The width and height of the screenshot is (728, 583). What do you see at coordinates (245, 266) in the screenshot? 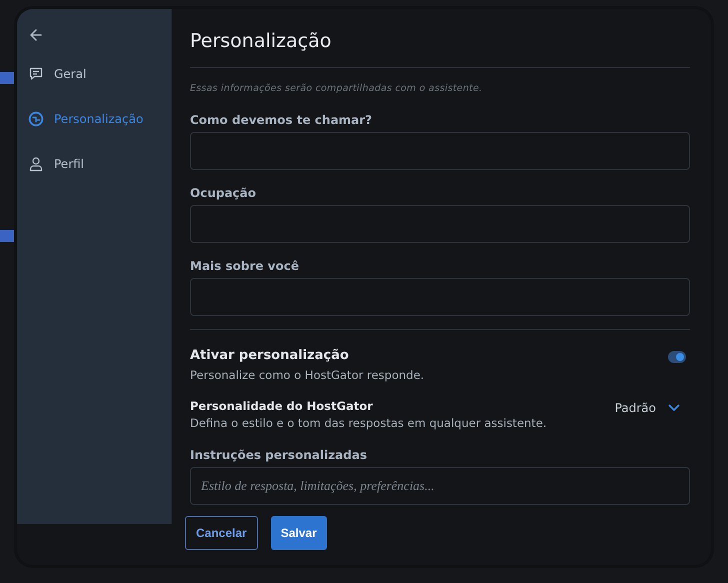
I see `field-label: Mais sobre você` at bounding box center [245, 266].